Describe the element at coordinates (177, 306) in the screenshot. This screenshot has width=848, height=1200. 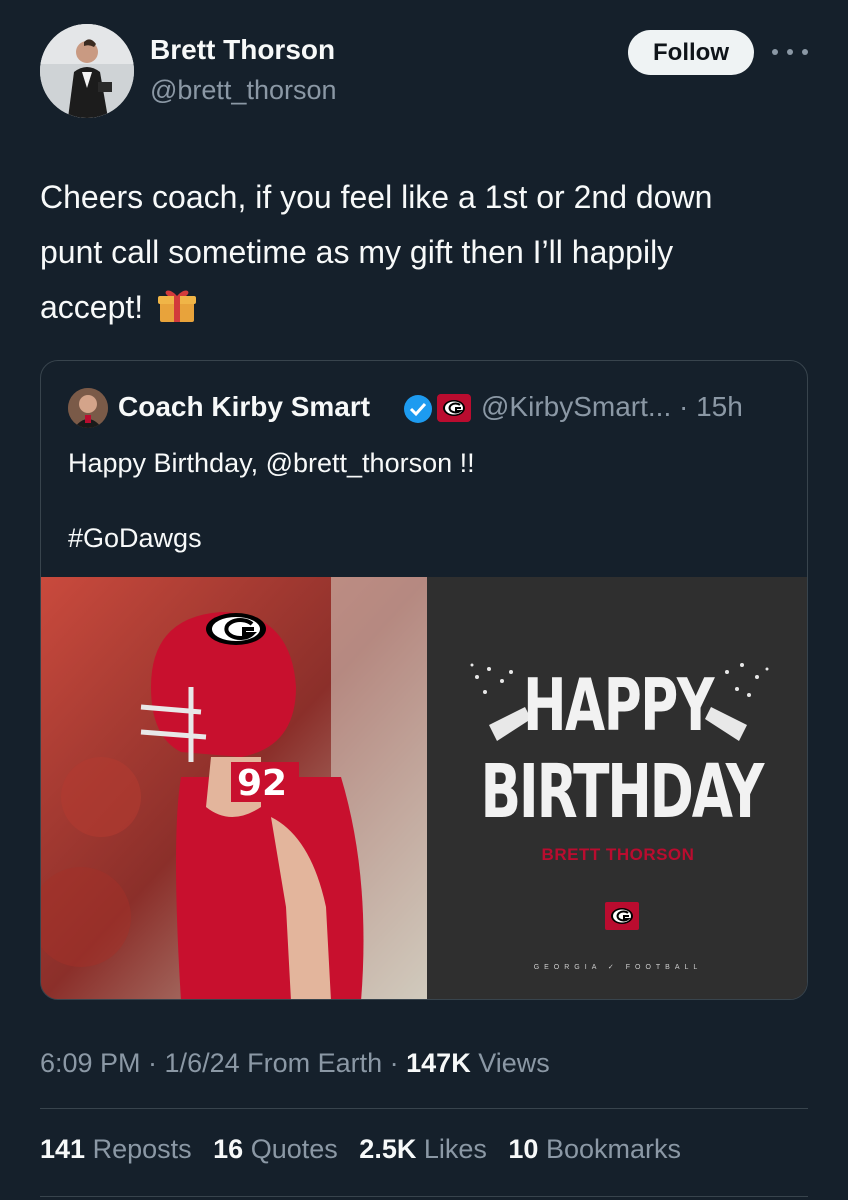
I see `gift-icon` at that location.